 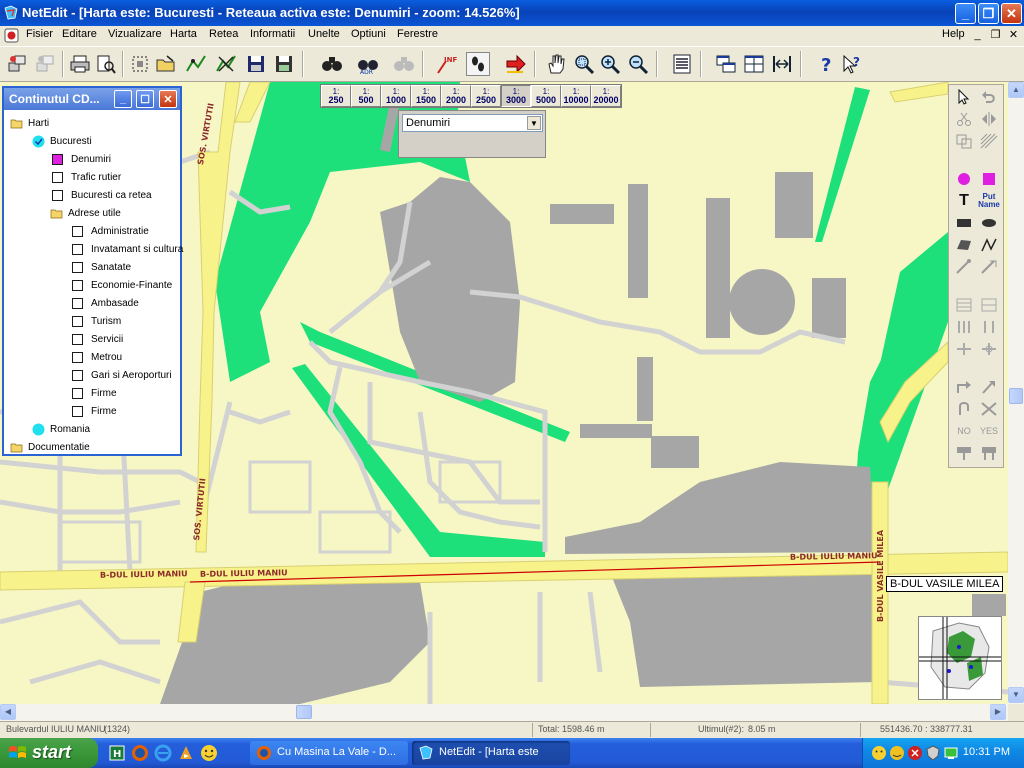 What do you see at coordinates (953, 34) in the screenshot?
I see `menu-help: Help` at bounding box center [953, 34].